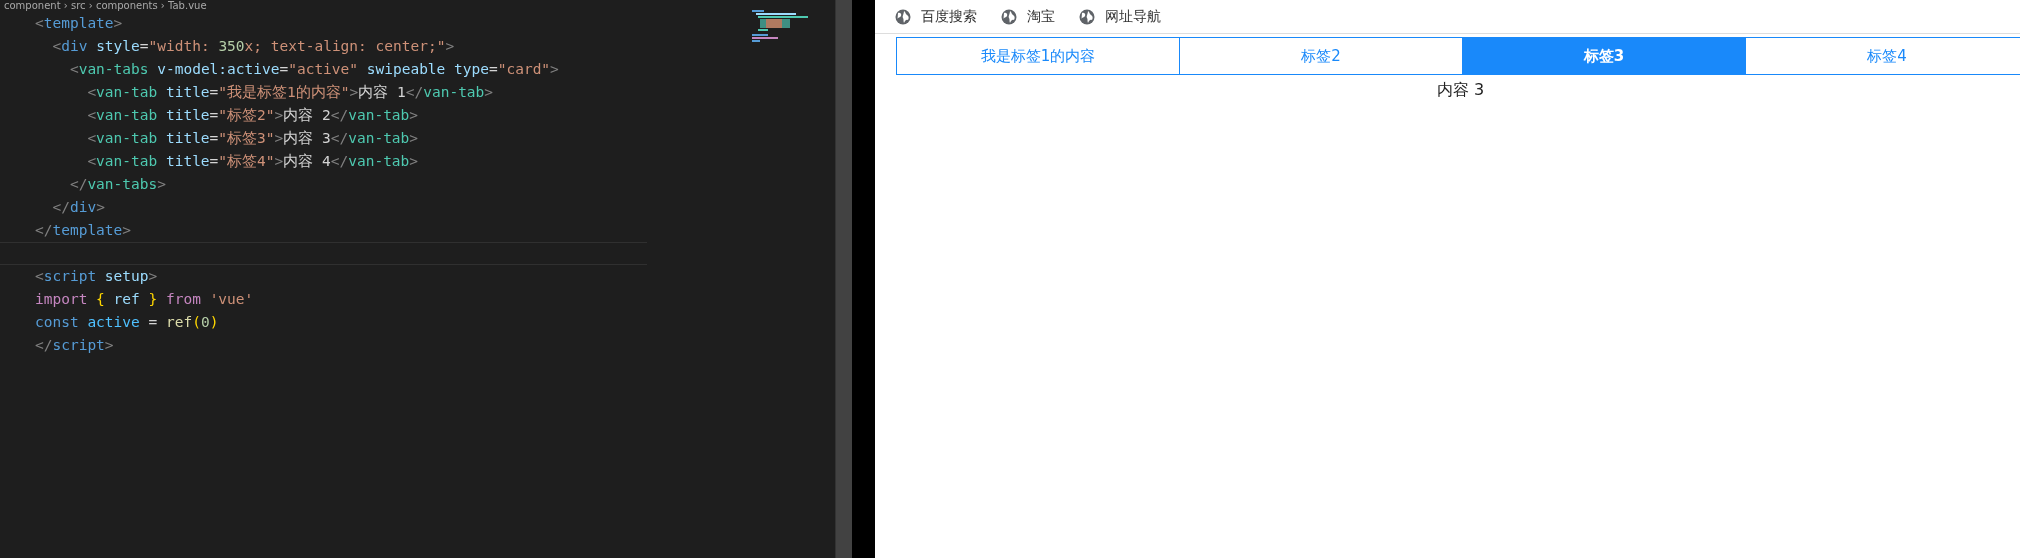 The width and height of the screenshot is (2020, 558). Describe the element at coordinates (83, 230) in the screenshot. I see `code-line: </template>` at that location.